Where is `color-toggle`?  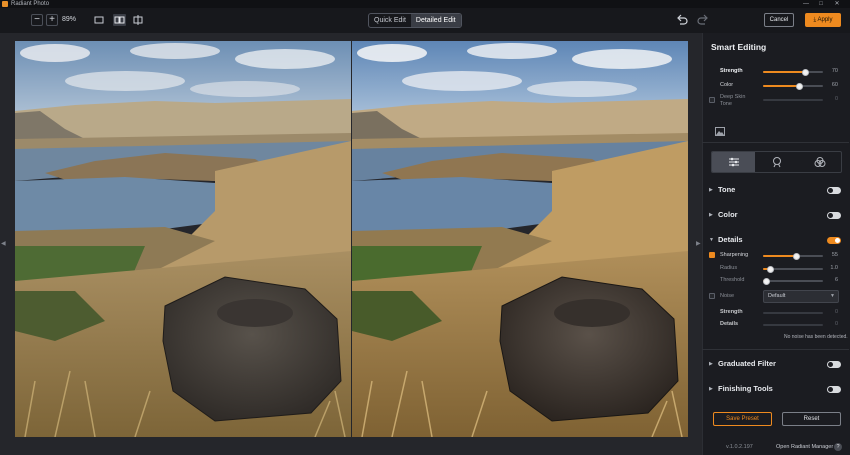
color-toggle is located at coordinates (834, 215).